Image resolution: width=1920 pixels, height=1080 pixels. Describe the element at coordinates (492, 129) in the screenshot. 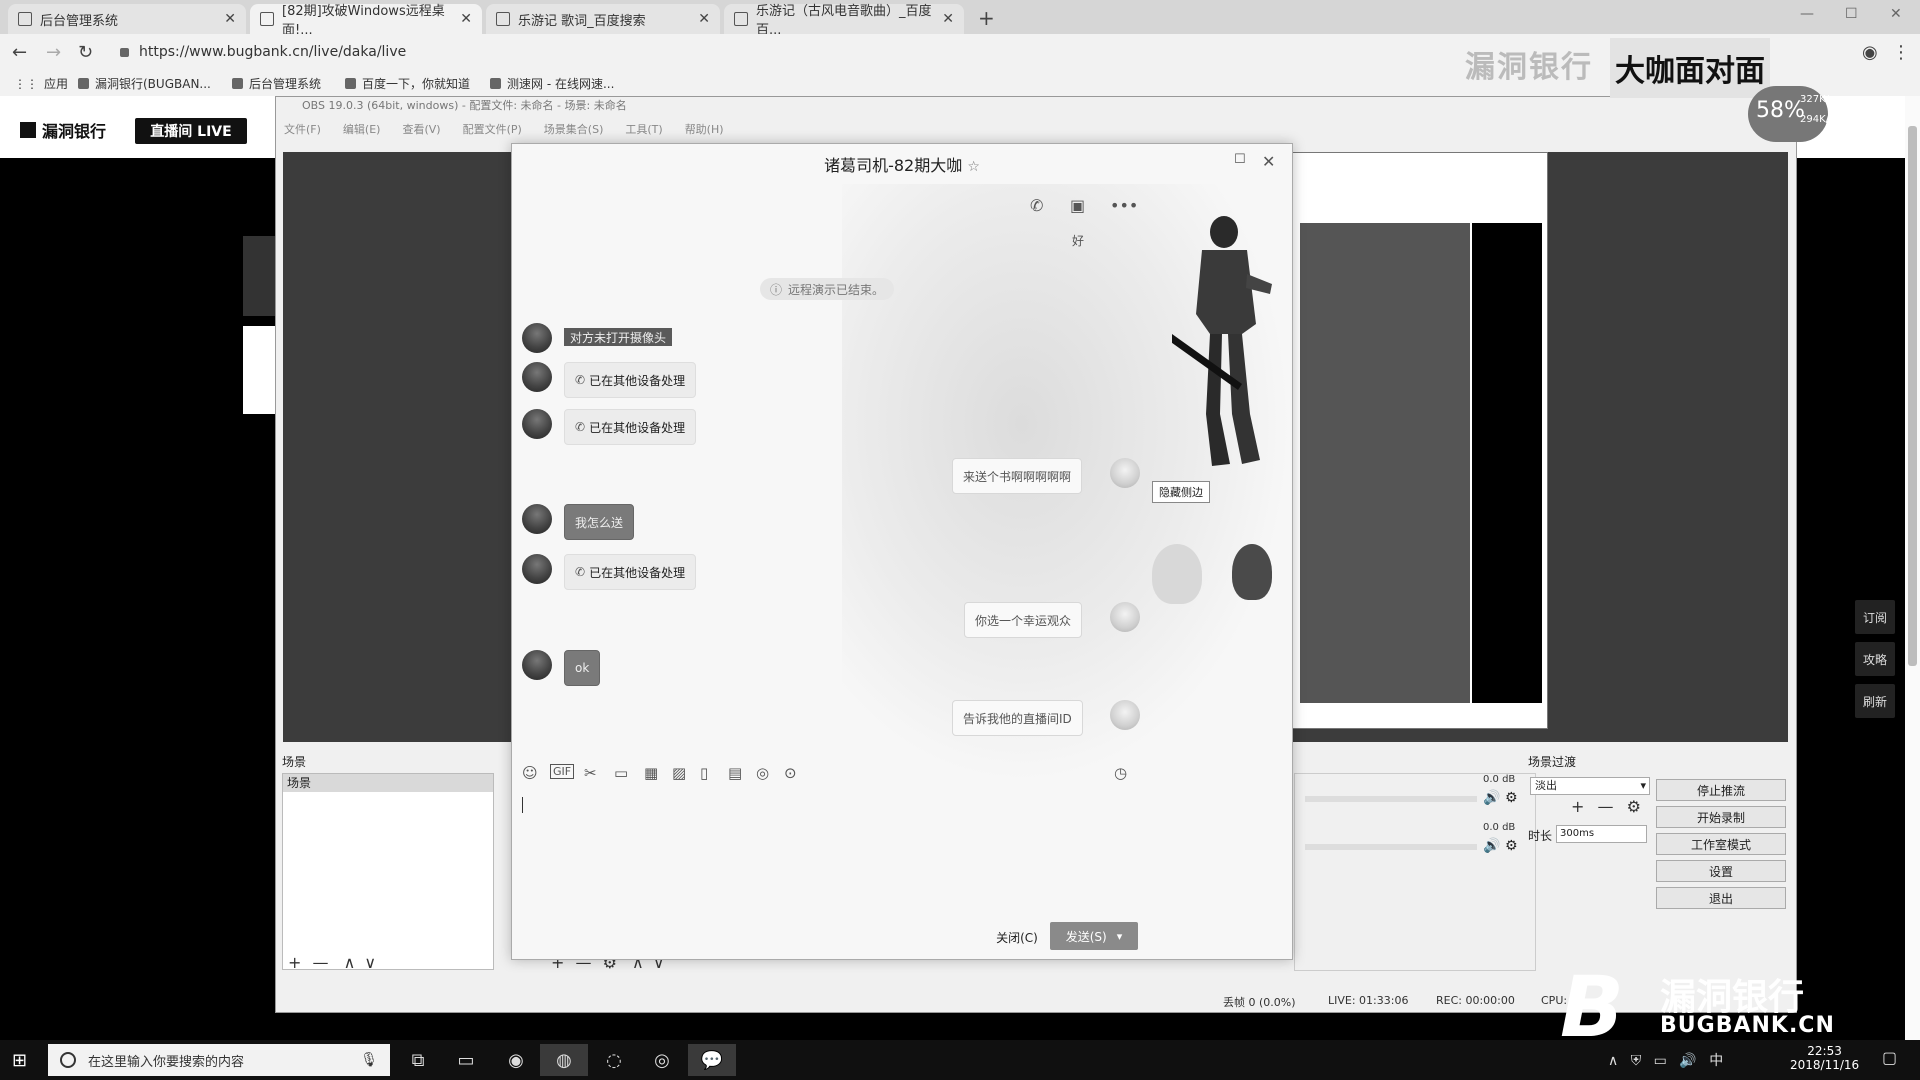

I see `menu-profile: 配置文件(P)` at that location.